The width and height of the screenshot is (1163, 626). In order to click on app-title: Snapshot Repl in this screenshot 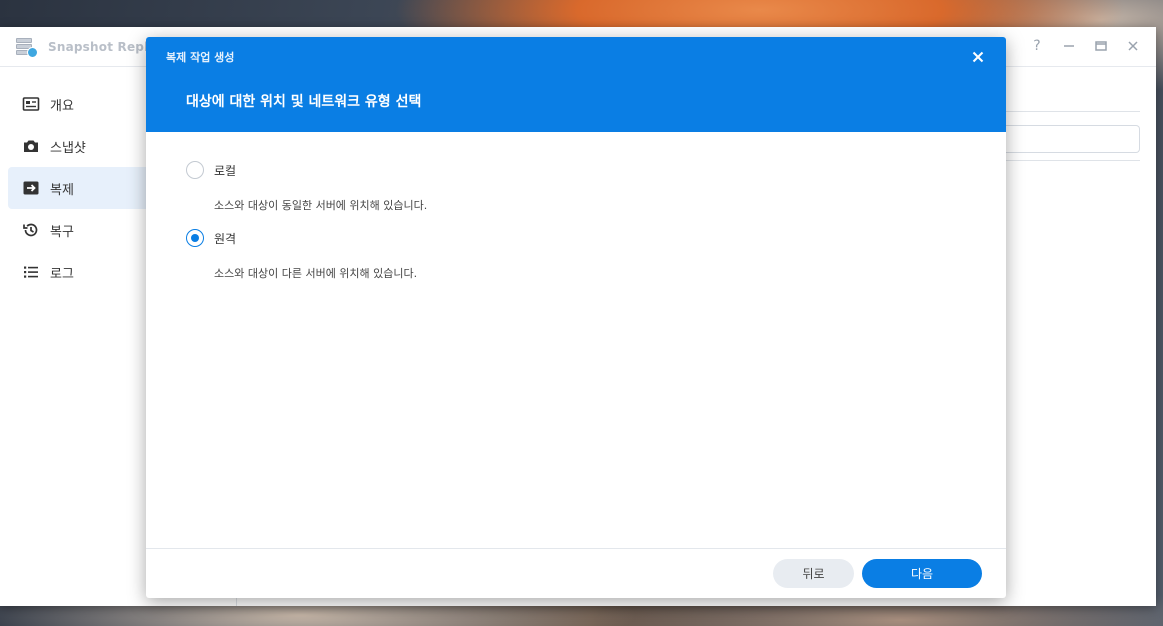, I will do `click(98, 46)`.